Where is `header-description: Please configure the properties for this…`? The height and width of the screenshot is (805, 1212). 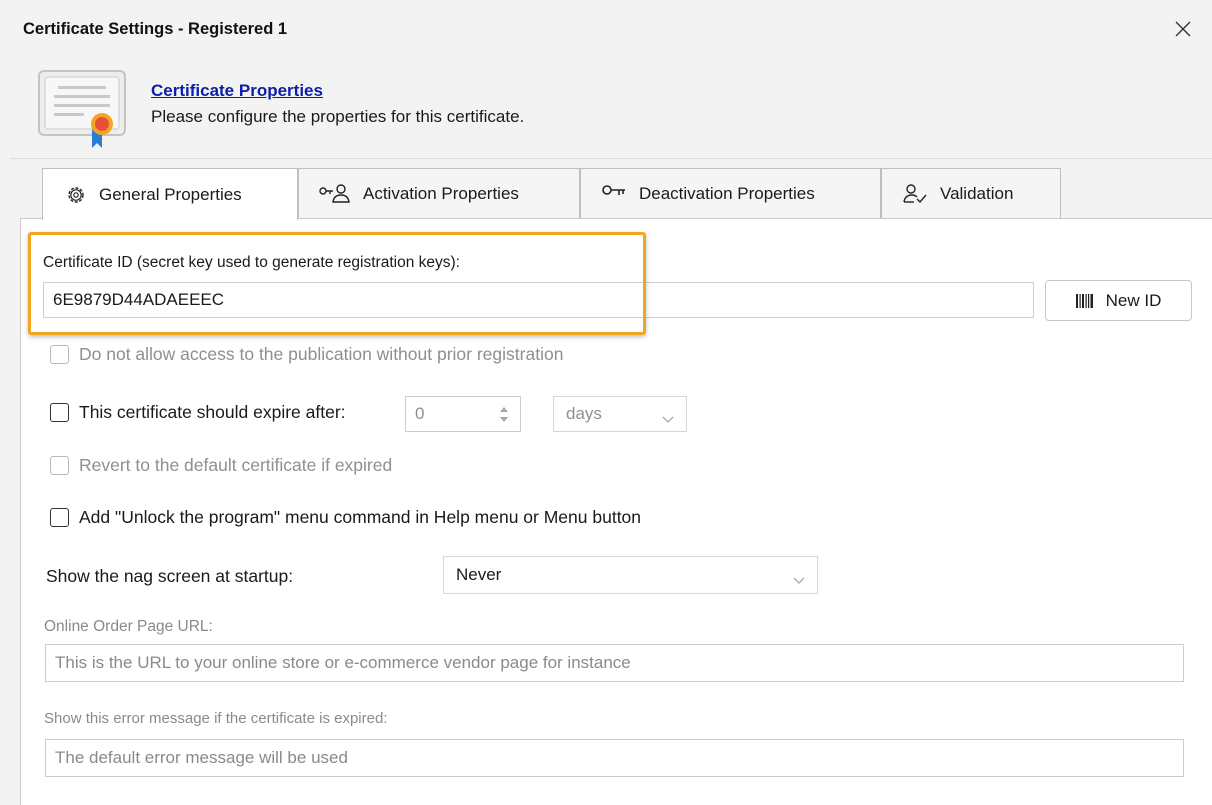
header-description: Please configure the properties for this… is located at coordinates (338, 116).